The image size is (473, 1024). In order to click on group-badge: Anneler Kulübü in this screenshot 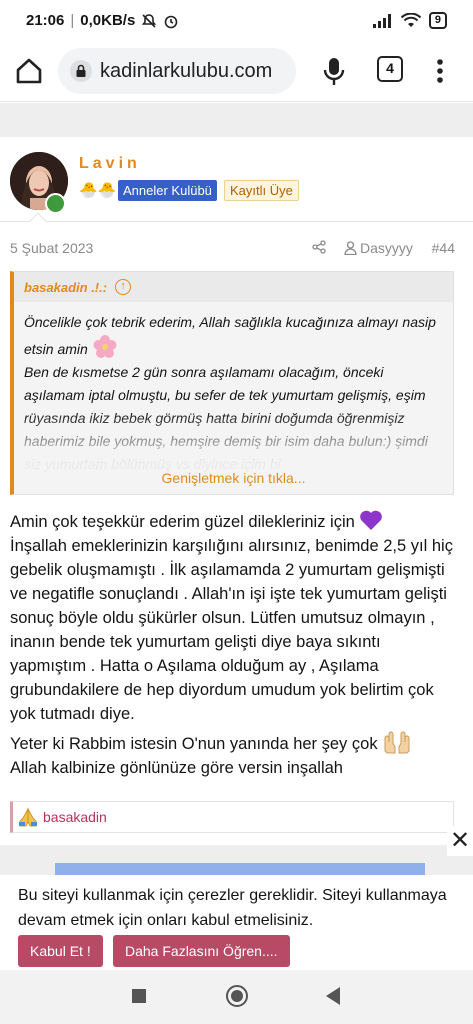, I will do `click(167, 190)`.